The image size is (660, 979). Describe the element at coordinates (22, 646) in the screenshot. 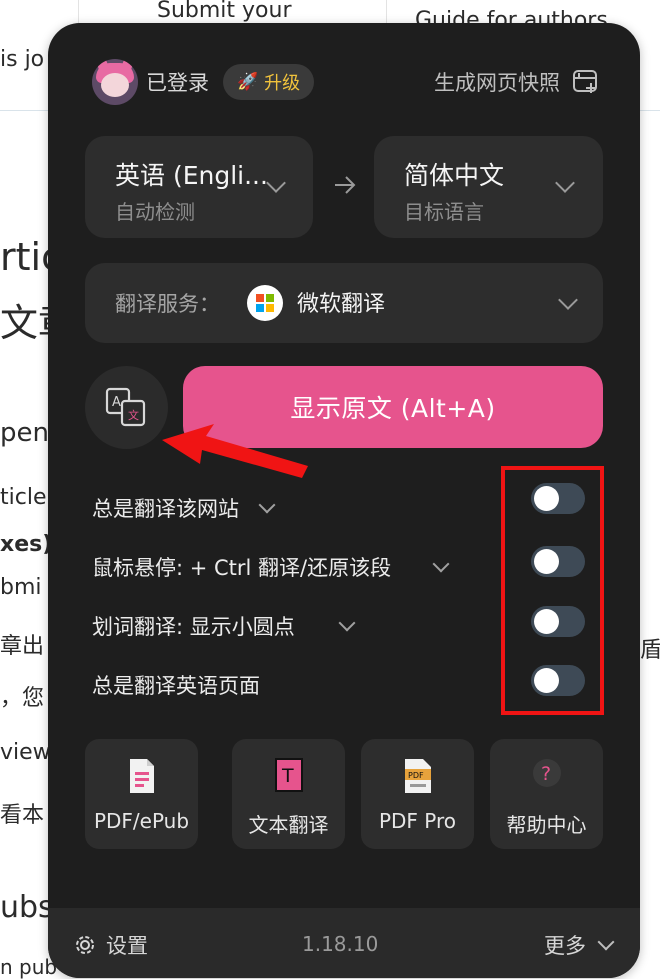

I see `page-text: 章出` at that location.